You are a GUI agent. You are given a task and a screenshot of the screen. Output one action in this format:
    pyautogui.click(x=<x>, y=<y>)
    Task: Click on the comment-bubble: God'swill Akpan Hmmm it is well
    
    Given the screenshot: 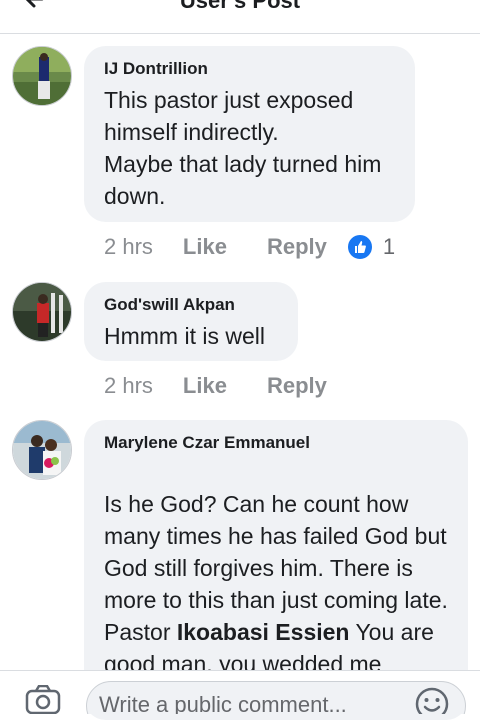 What is the action you would take?
    pyautogui.click(x=191, y=321)
    